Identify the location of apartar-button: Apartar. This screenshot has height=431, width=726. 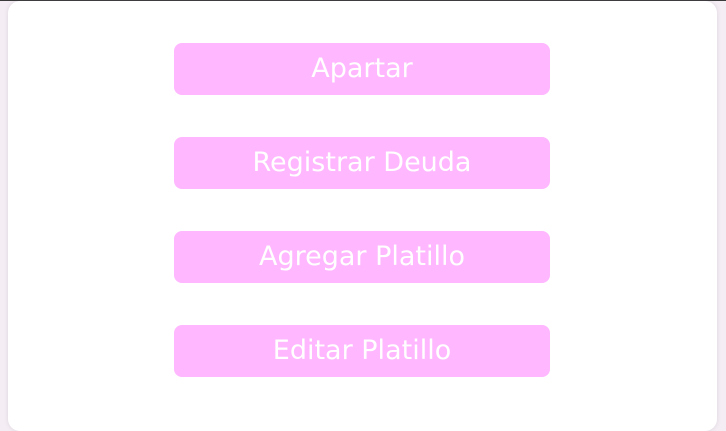
(362, 69).